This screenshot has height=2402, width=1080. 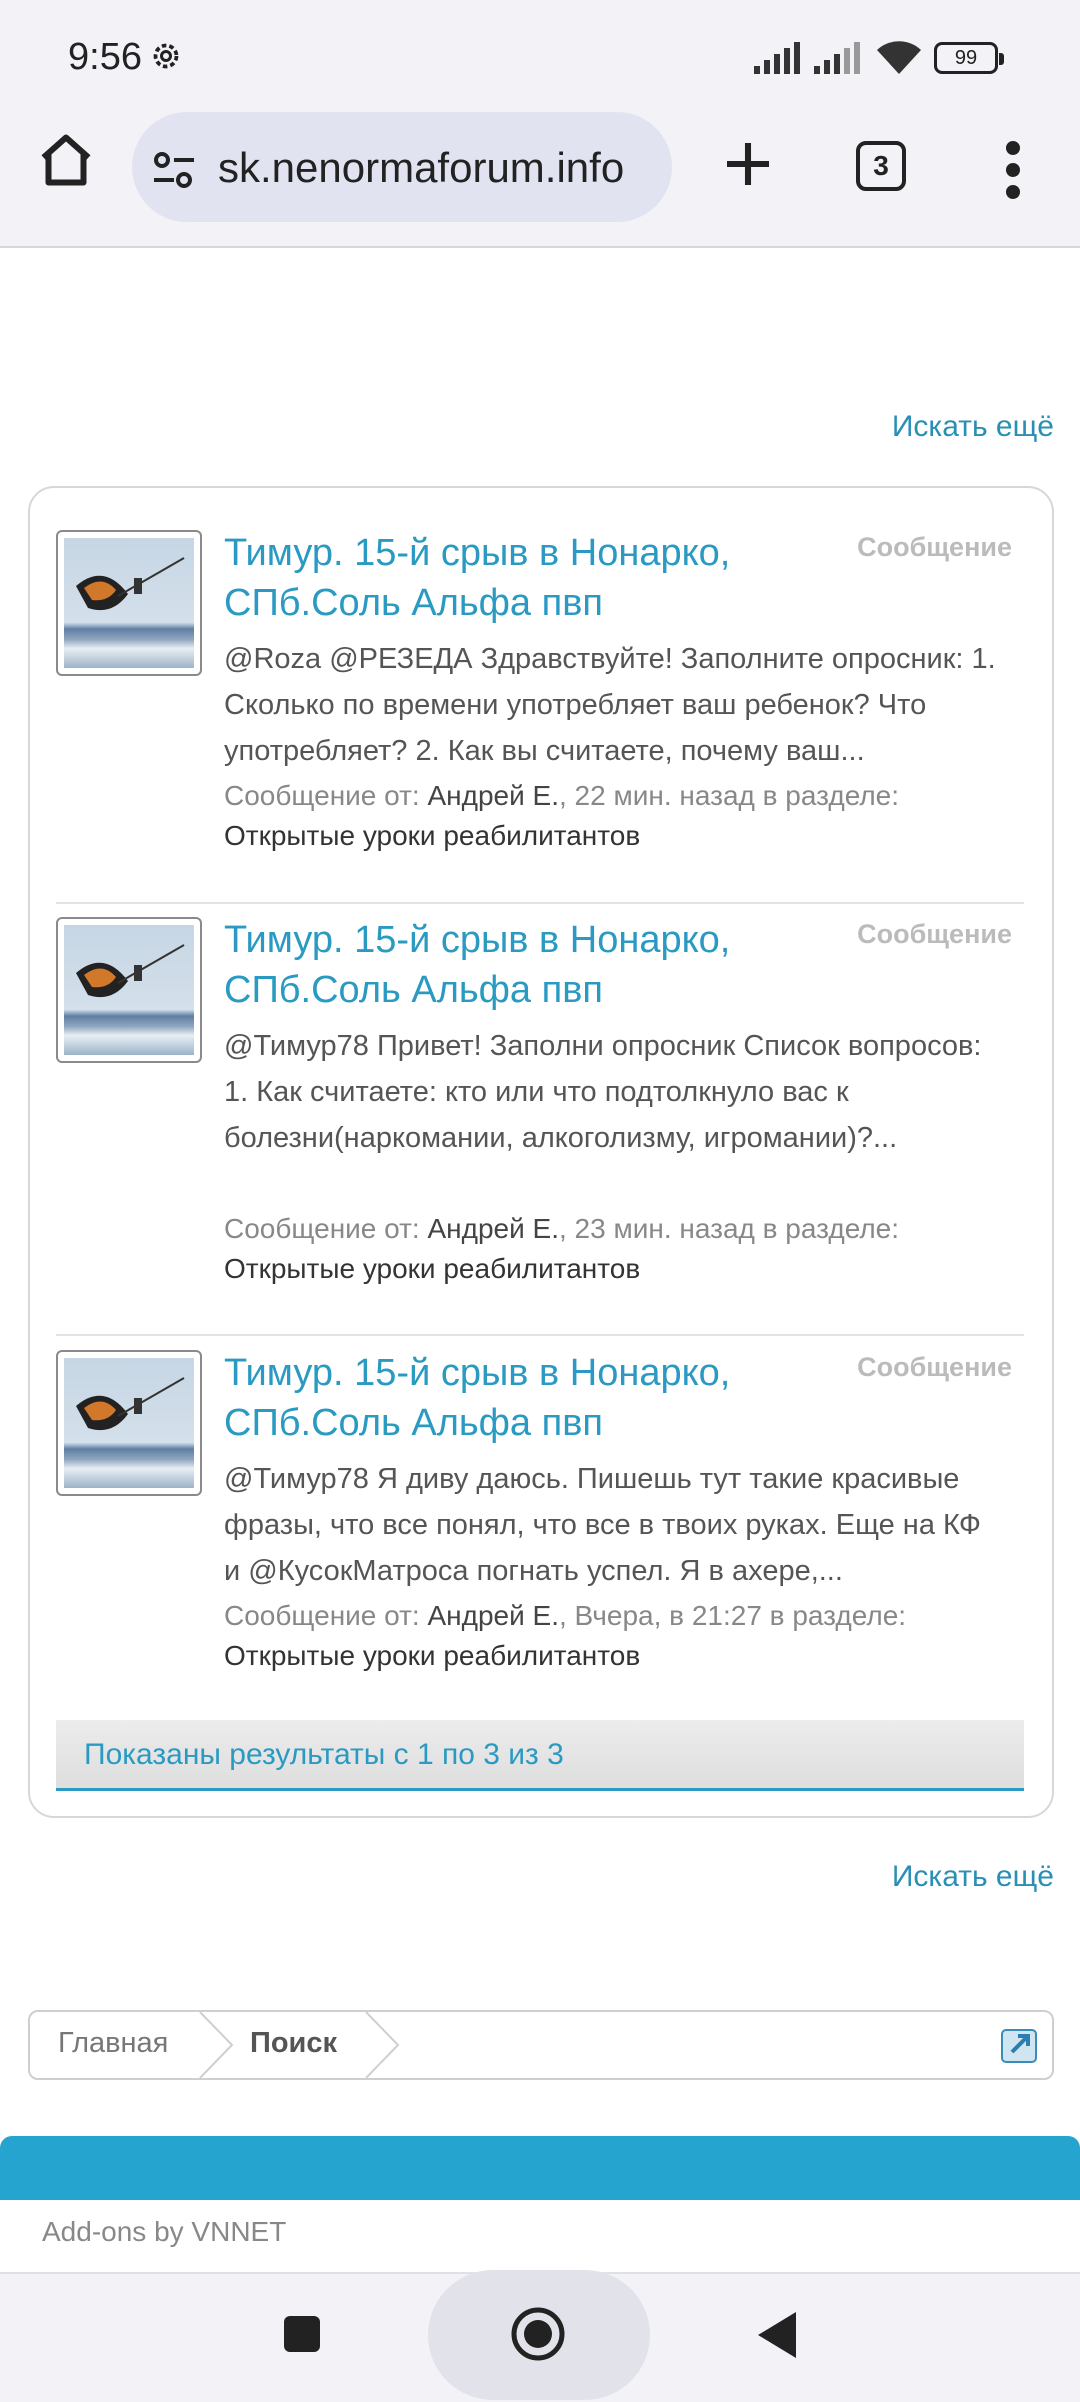 What do you see at coordinates (1013, 170) in the screenshot?
I see `more-menu-icon` at bounding box center [1013, 170].